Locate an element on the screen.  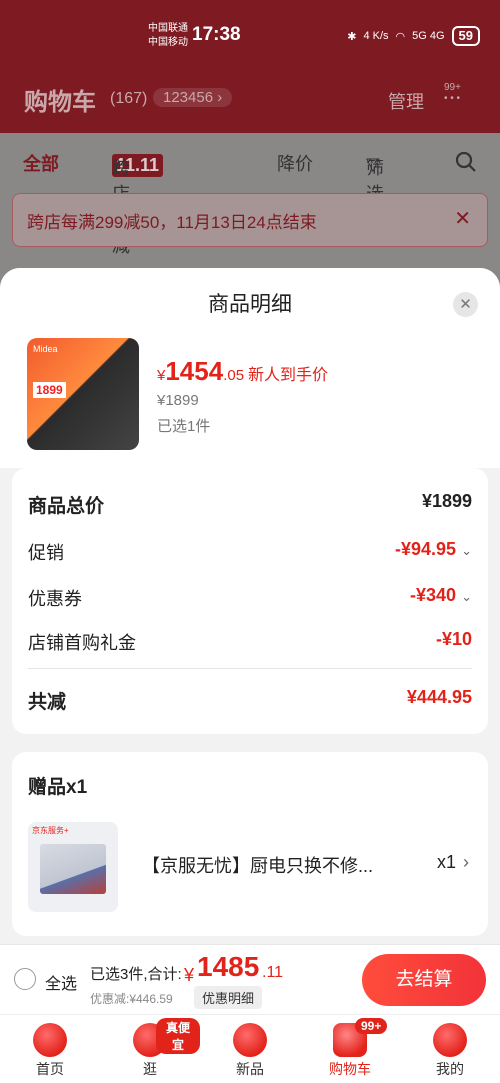
nav-label: 新品 is located at coordinates (250, 1069).